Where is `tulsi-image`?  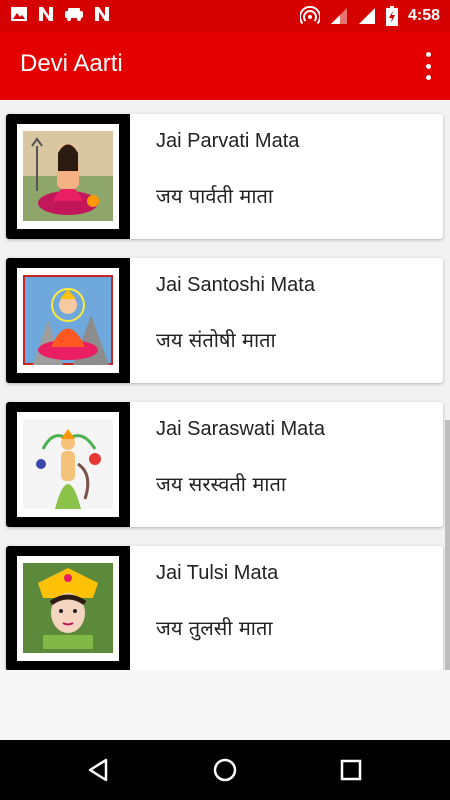
tulsi-image is located at coordinates (68, 608).